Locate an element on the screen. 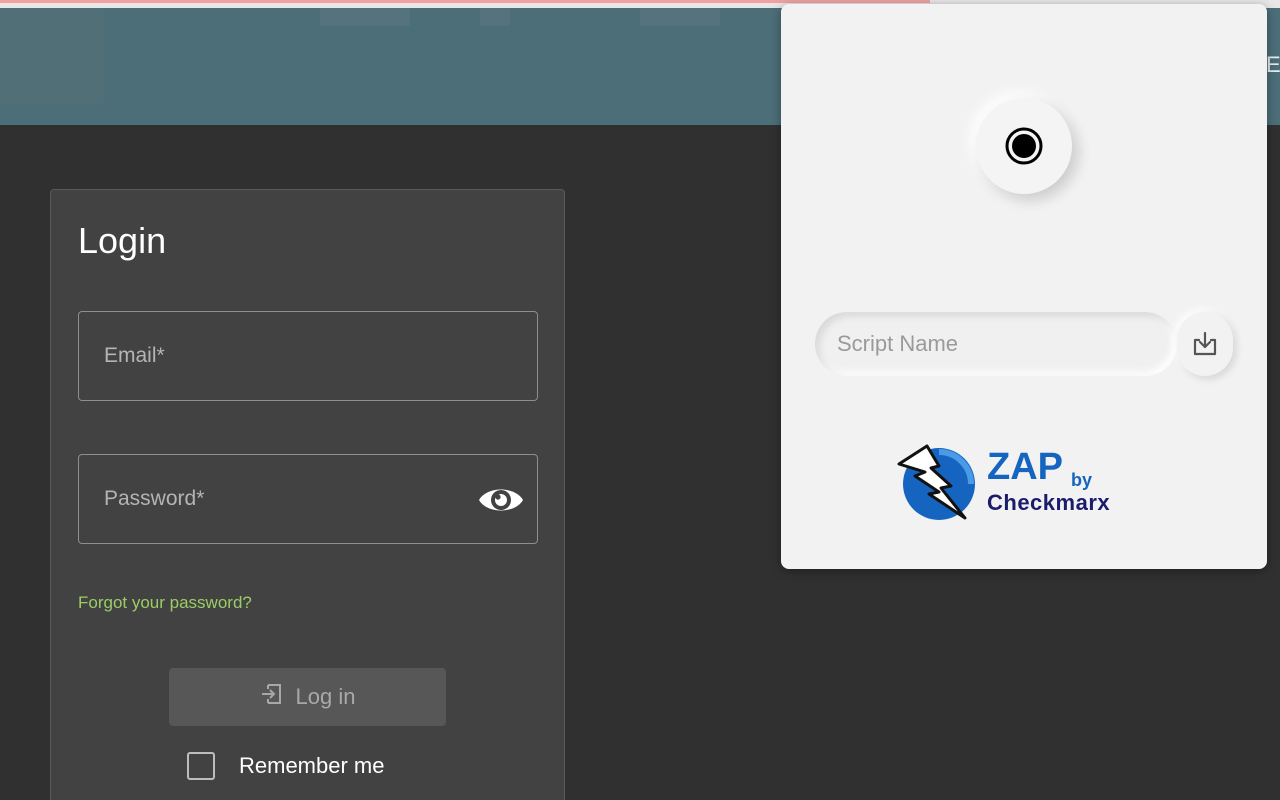 Image resolution: width=1280 pixels, height=800 pixels. remember-me-checkbox is located at coordinates (201, 766).